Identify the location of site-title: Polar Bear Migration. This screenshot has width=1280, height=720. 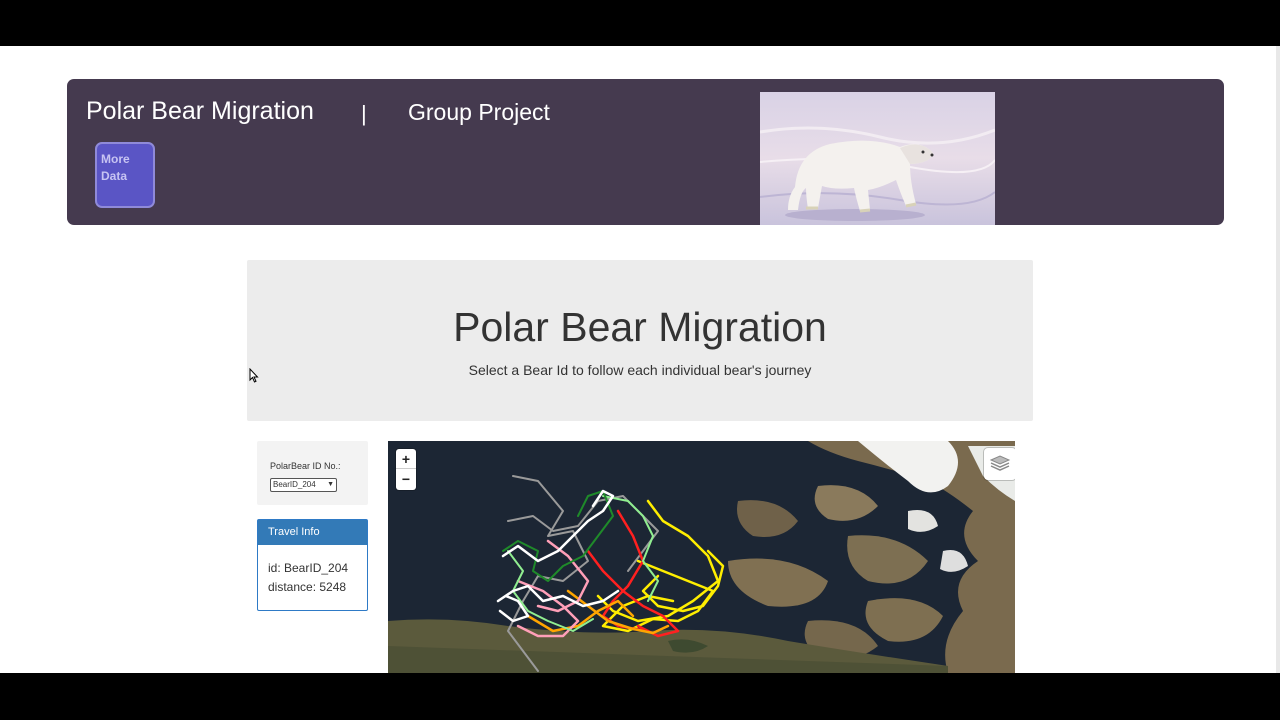
(200, 111).